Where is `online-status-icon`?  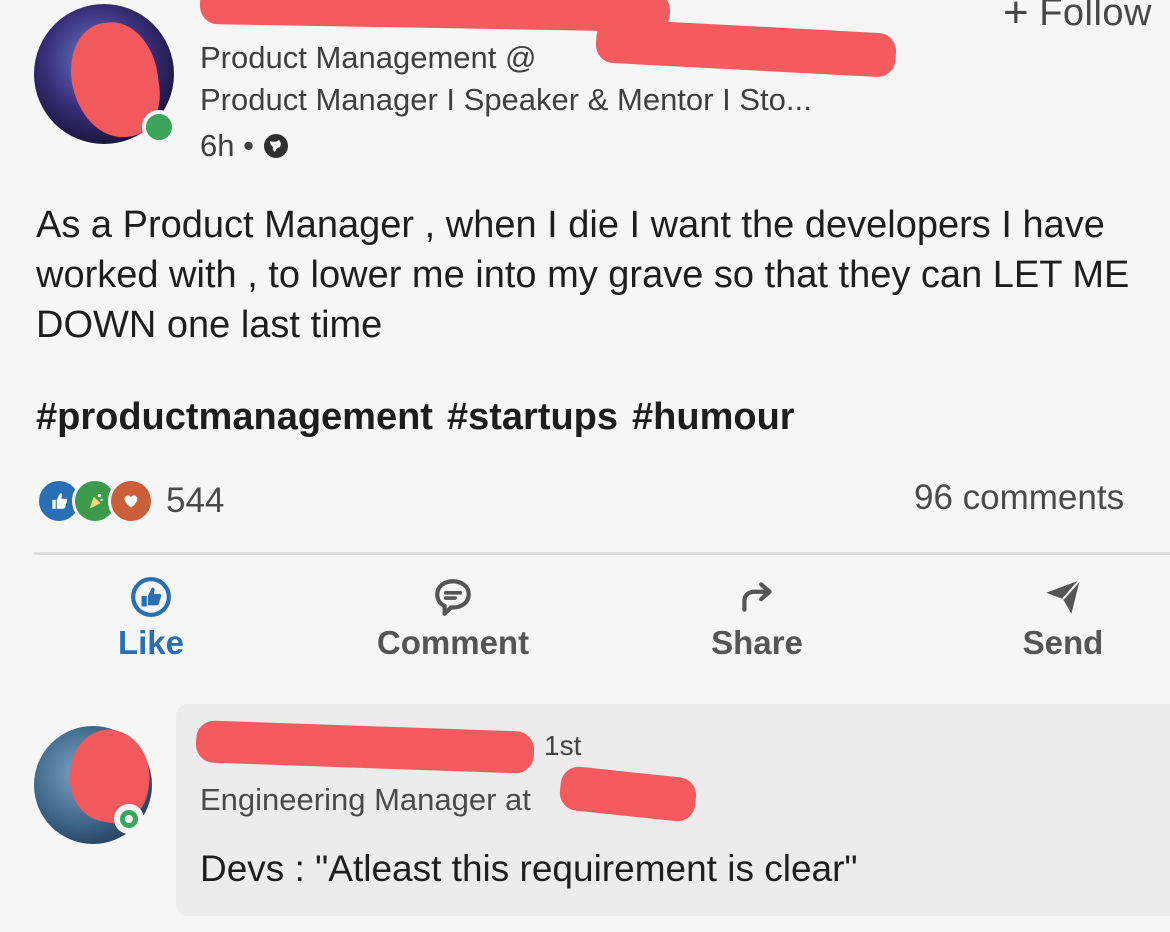 online-status-icon is located at coordinates (159, 127).